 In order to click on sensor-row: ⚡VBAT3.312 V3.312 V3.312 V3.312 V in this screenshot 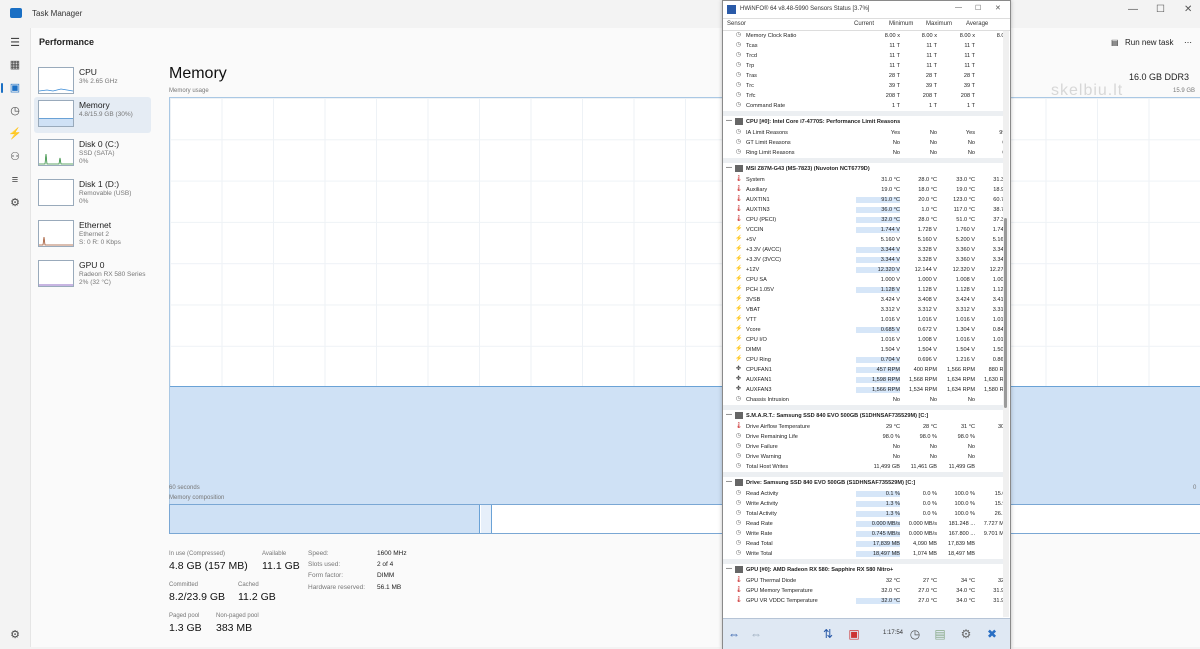, I will do `click(863, 310)`.